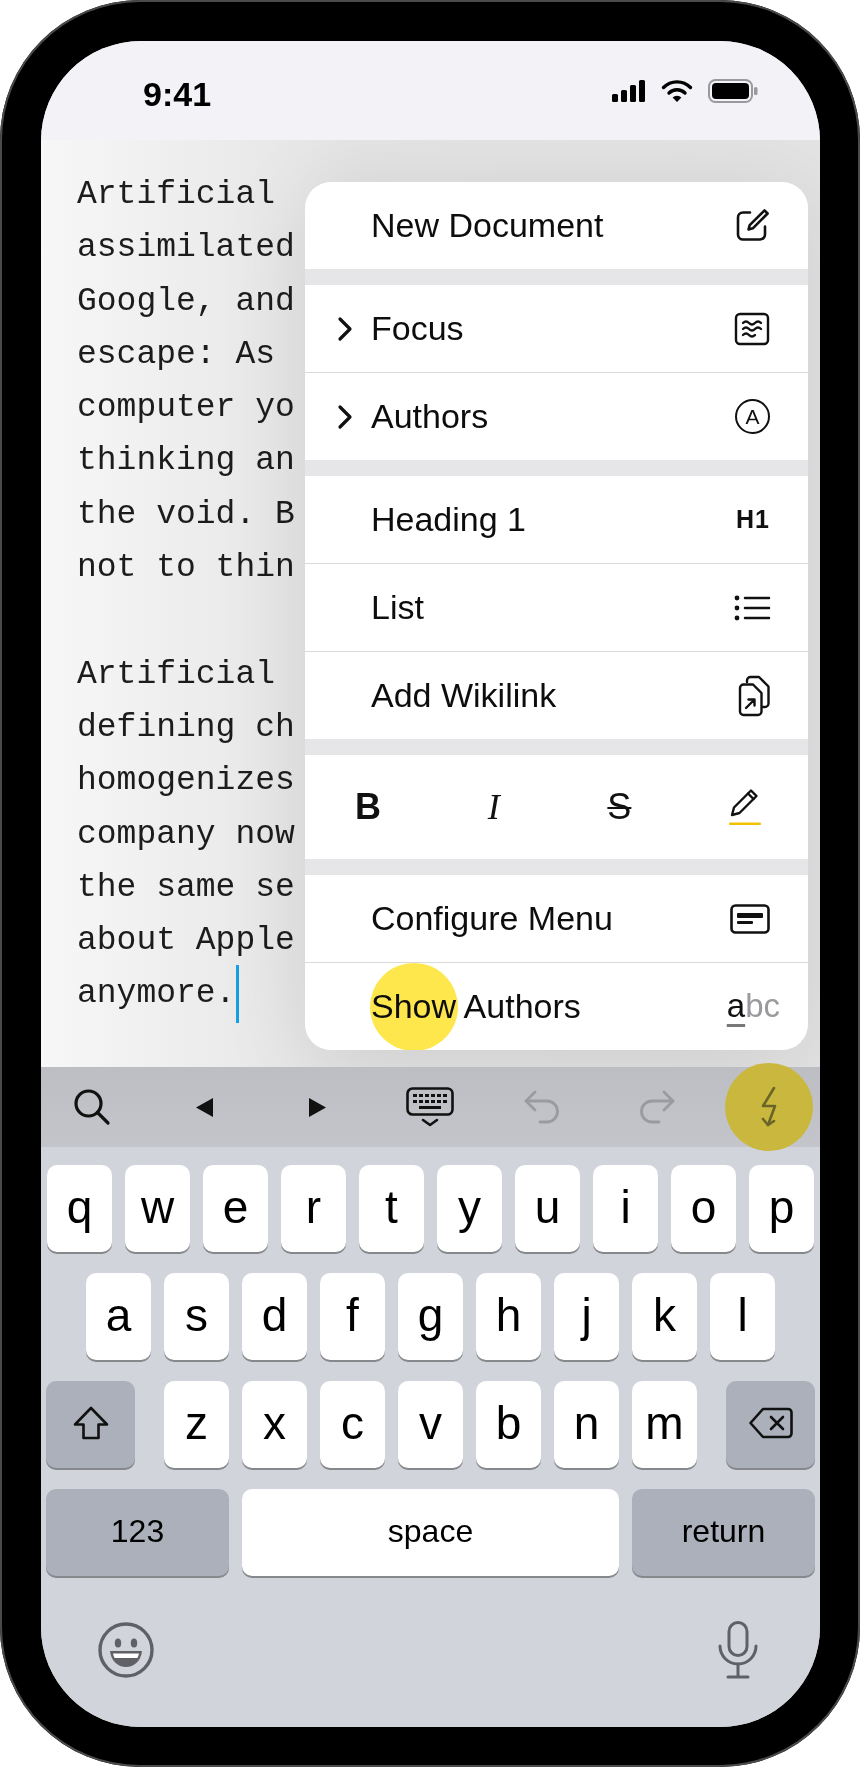  I want to click on text-line: about Apple, so click(186, 941).